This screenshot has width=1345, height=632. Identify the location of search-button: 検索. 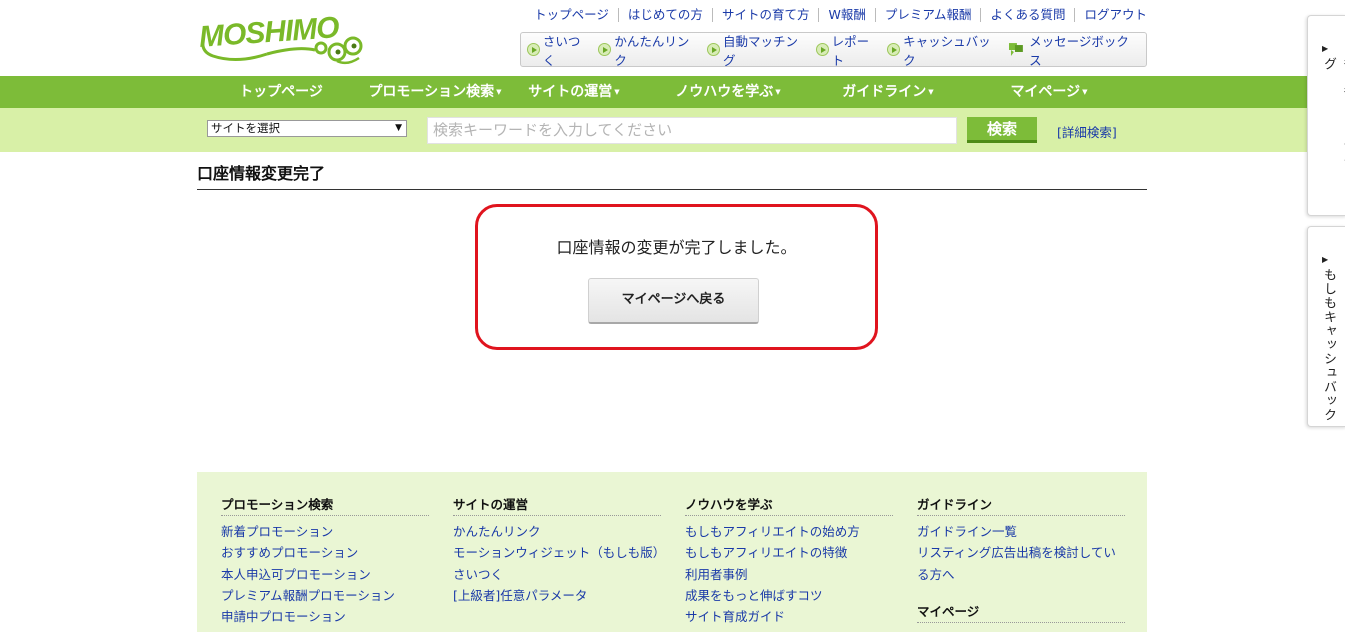
(1002, 130).